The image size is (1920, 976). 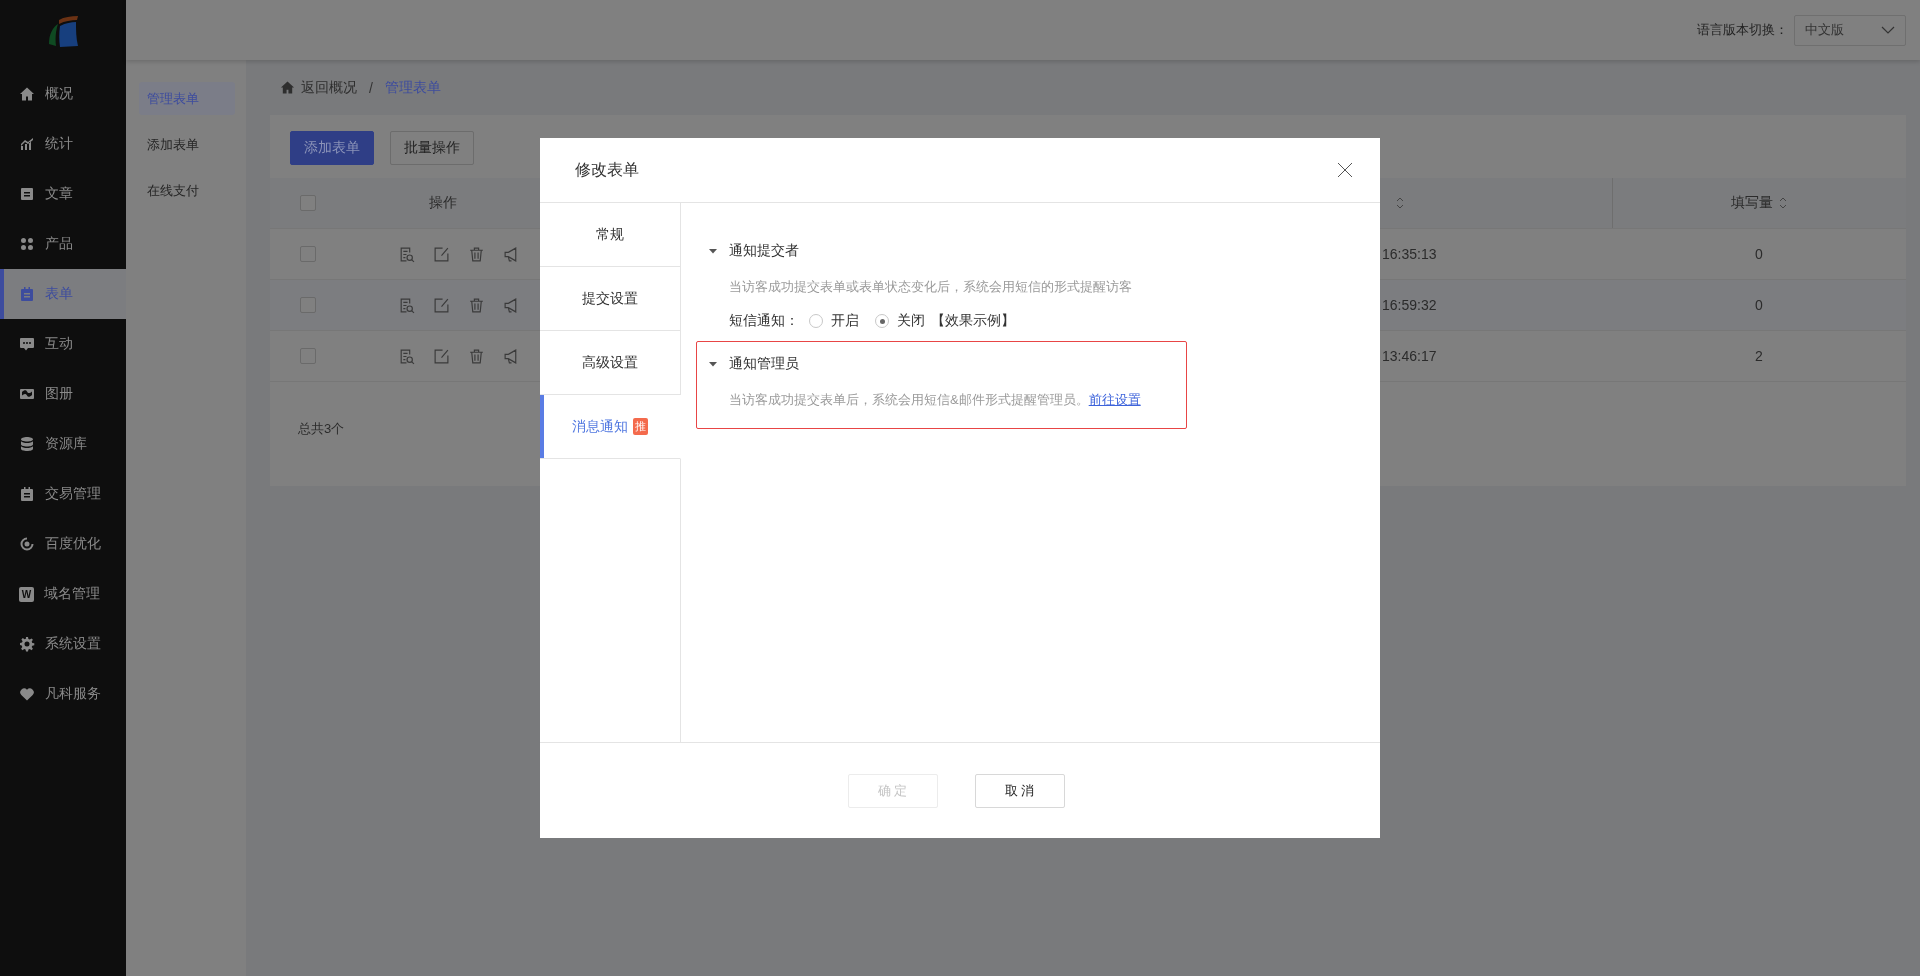 I want to click on letter-icon: W, so click(x=26, y=594).